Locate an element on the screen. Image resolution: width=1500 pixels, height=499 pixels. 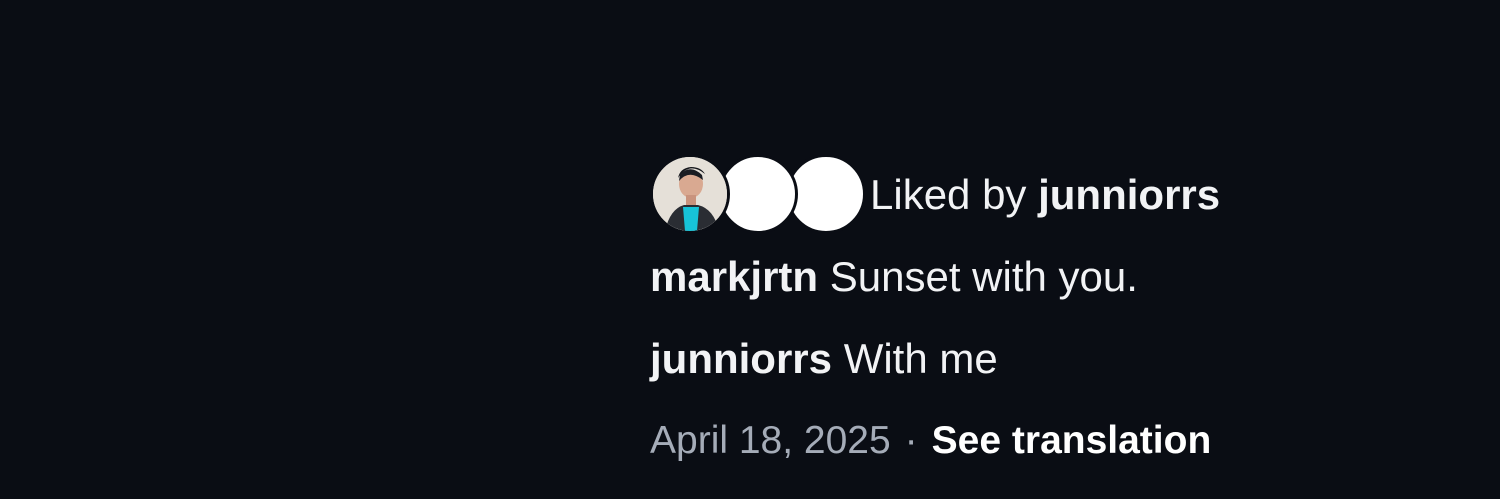
caption: markjrtn Sunset with you. is located at coordinates (1030, 277).